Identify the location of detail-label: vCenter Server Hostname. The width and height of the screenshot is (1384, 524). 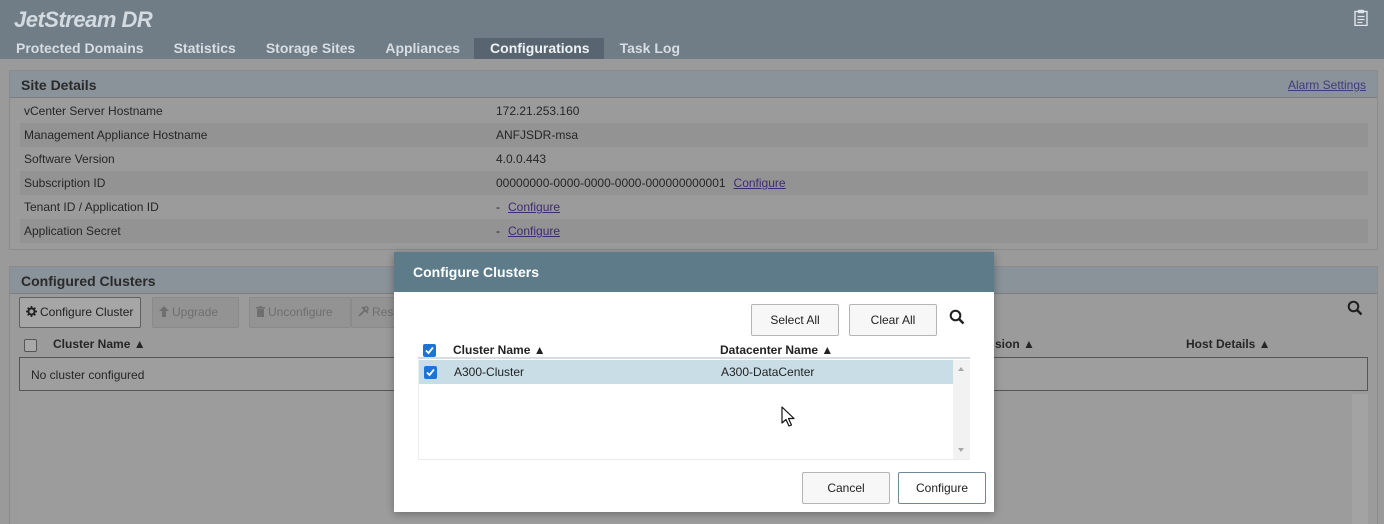
(93, 111).